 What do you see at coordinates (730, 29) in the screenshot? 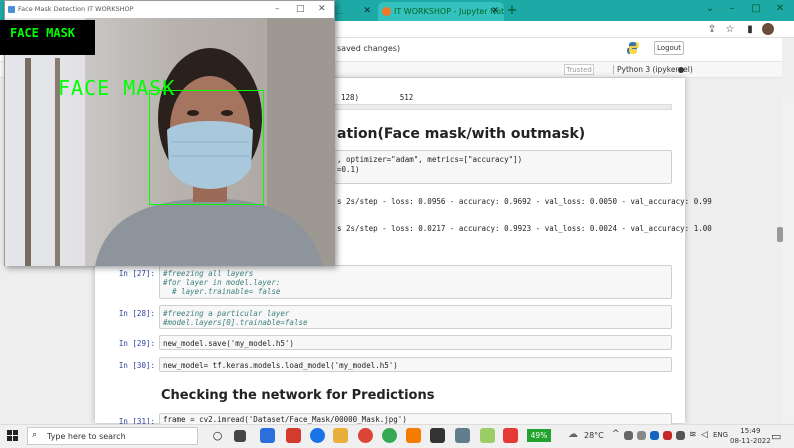
I see `bookmark-star-icon: ☆` at bounding box center [730, 29].